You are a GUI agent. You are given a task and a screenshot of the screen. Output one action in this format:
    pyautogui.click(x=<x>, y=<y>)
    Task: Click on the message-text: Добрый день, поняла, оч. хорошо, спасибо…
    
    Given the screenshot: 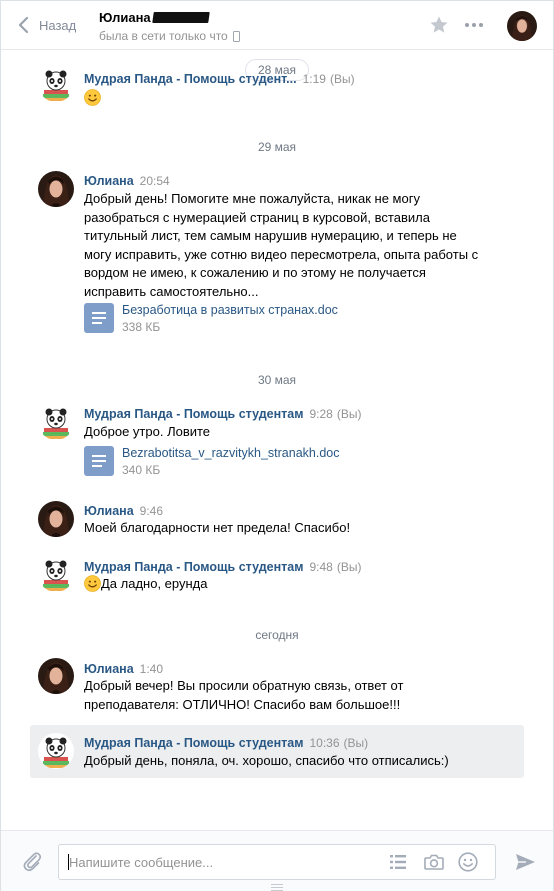 What is the action you would take?
    pyautogui.click(x=266, y=760)
    